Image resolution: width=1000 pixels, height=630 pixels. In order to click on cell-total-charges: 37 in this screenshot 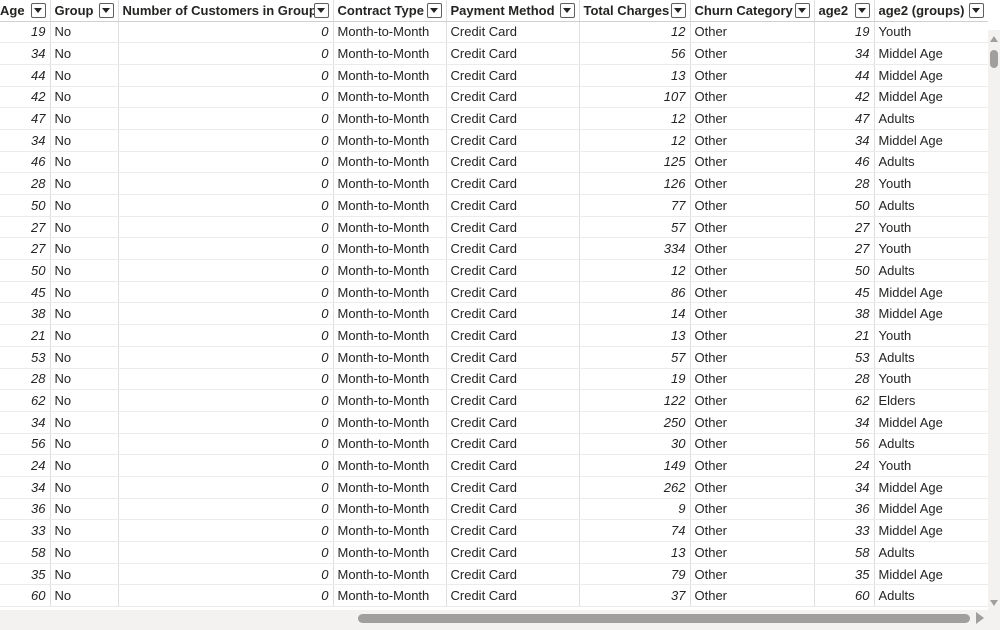, I will do `click(635, 596)`.